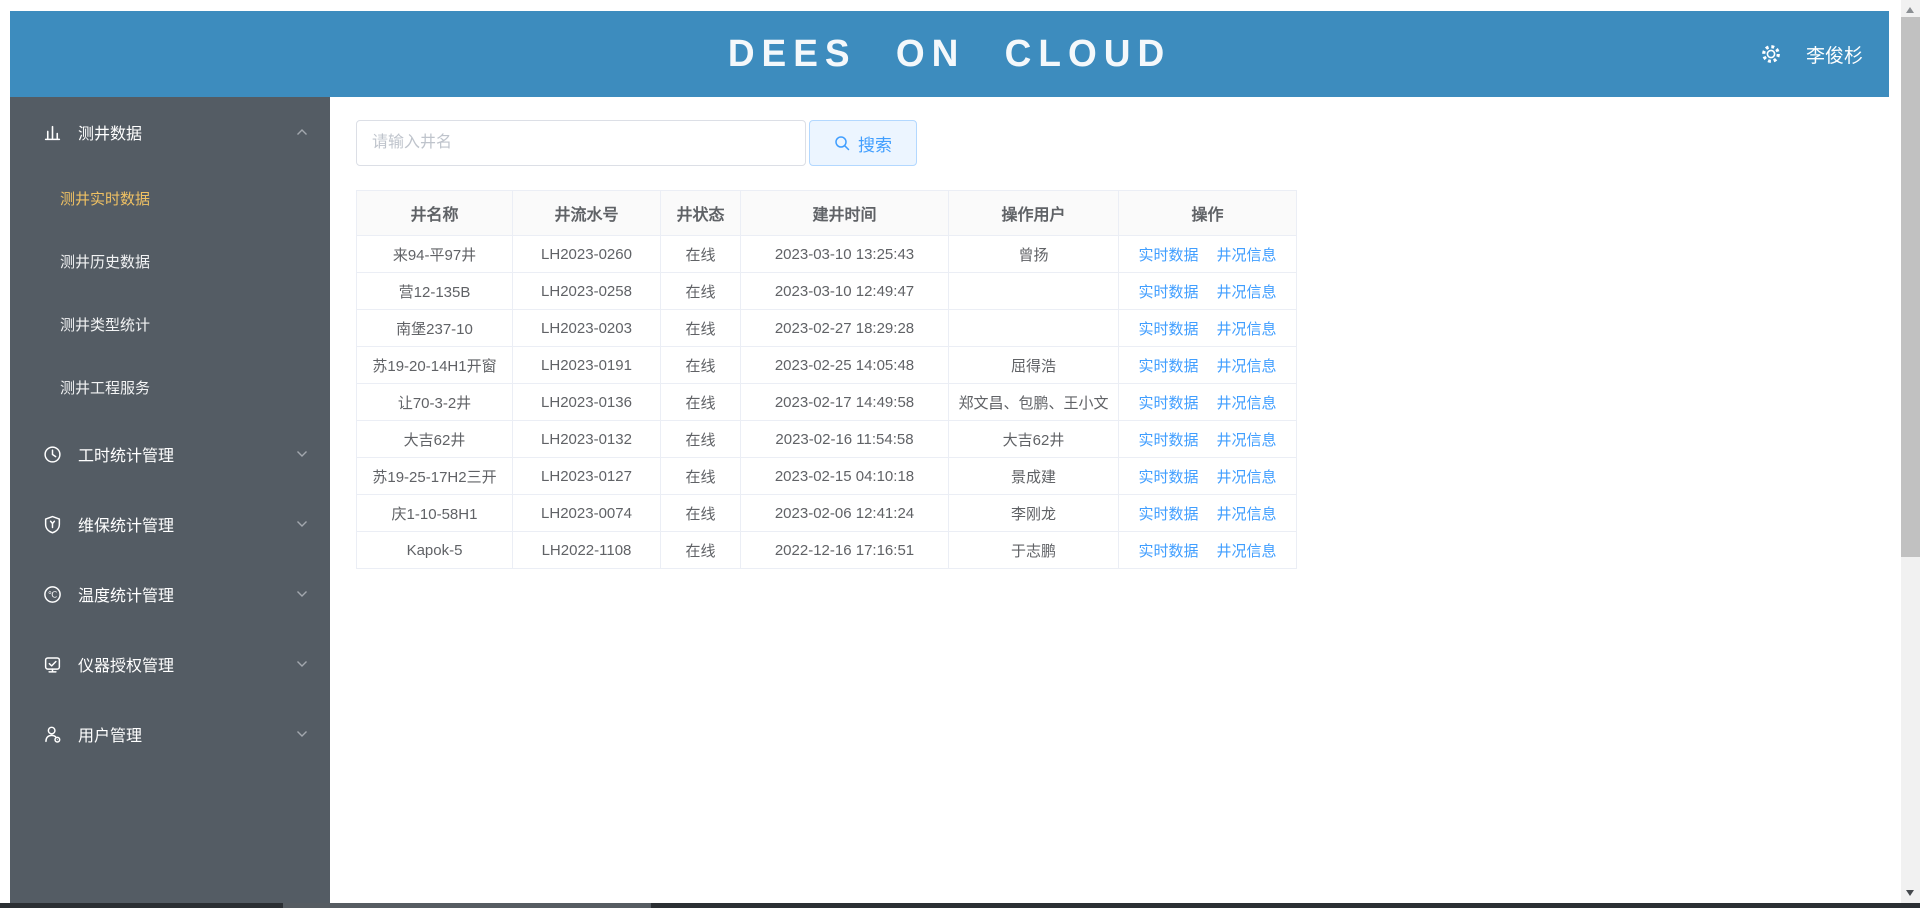  I want to click on vertical-scrollbar-thumb, so click(1910, 287).